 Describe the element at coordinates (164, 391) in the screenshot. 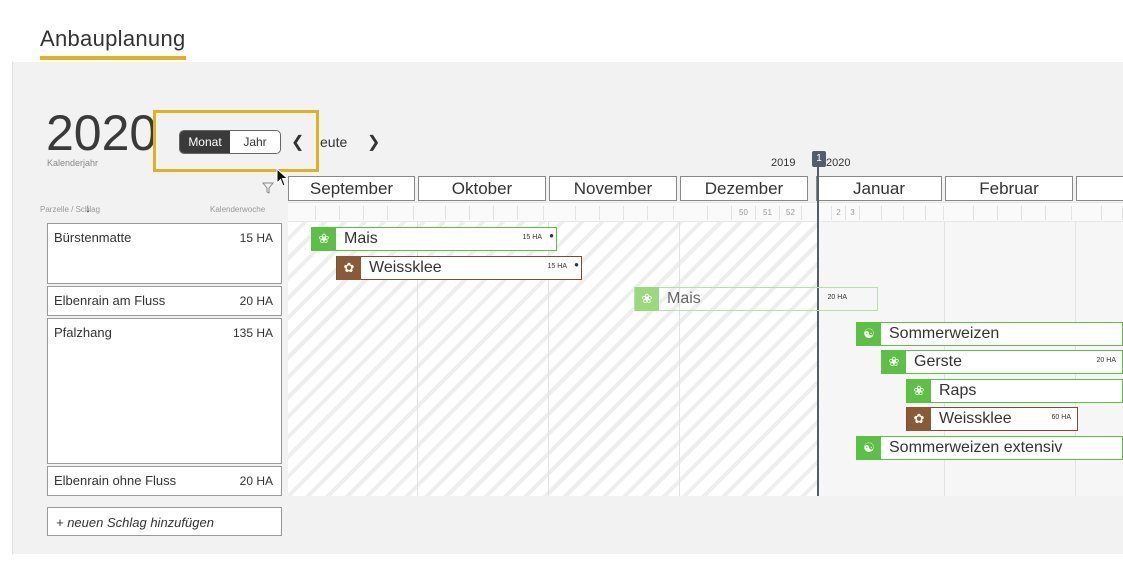

I see `plot-row: Pfalzhang 135 HA` at that location.